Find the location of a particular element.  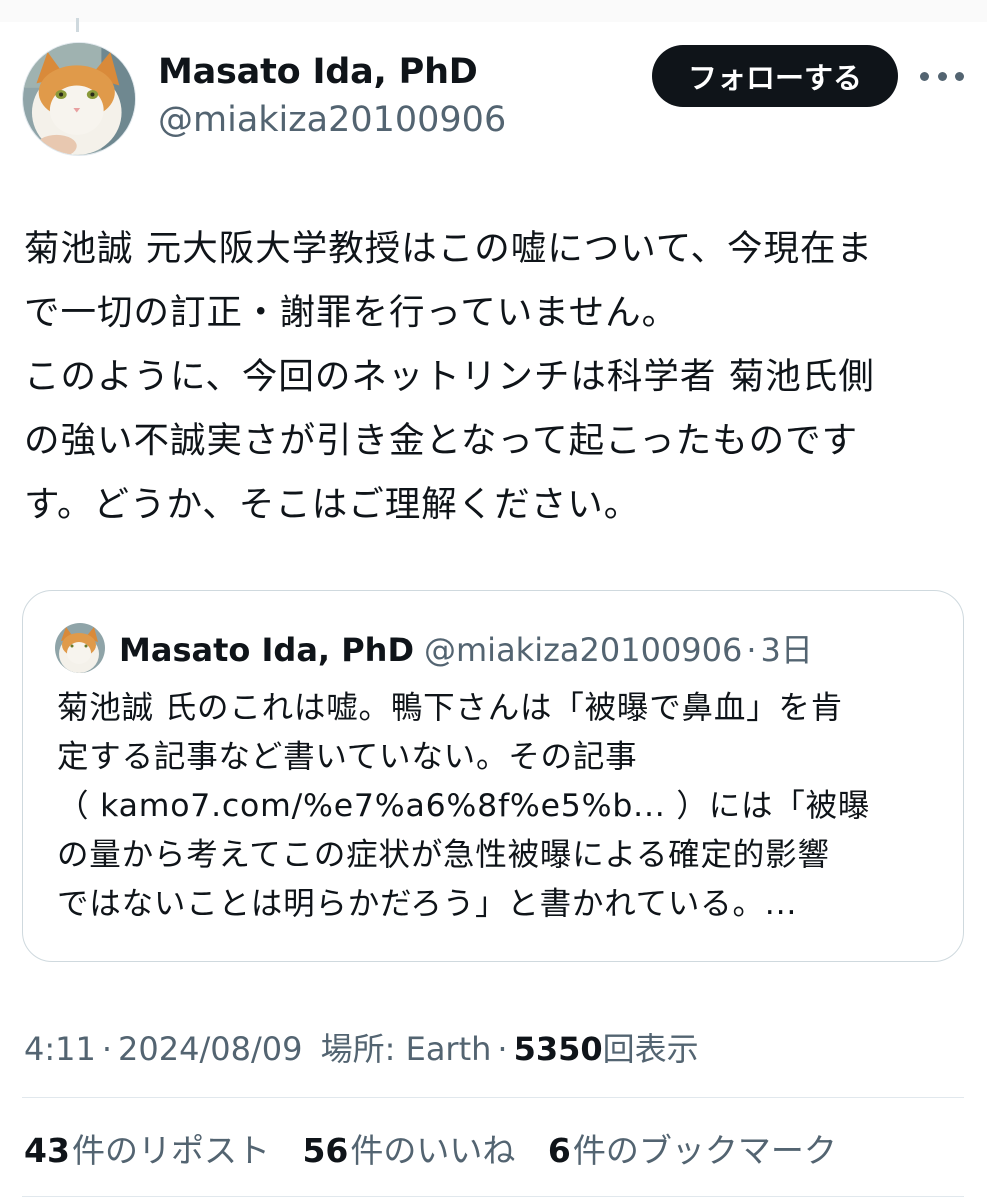

bookmarks-stat: 6件のブックマーク is located at coordinates (692, 1148).